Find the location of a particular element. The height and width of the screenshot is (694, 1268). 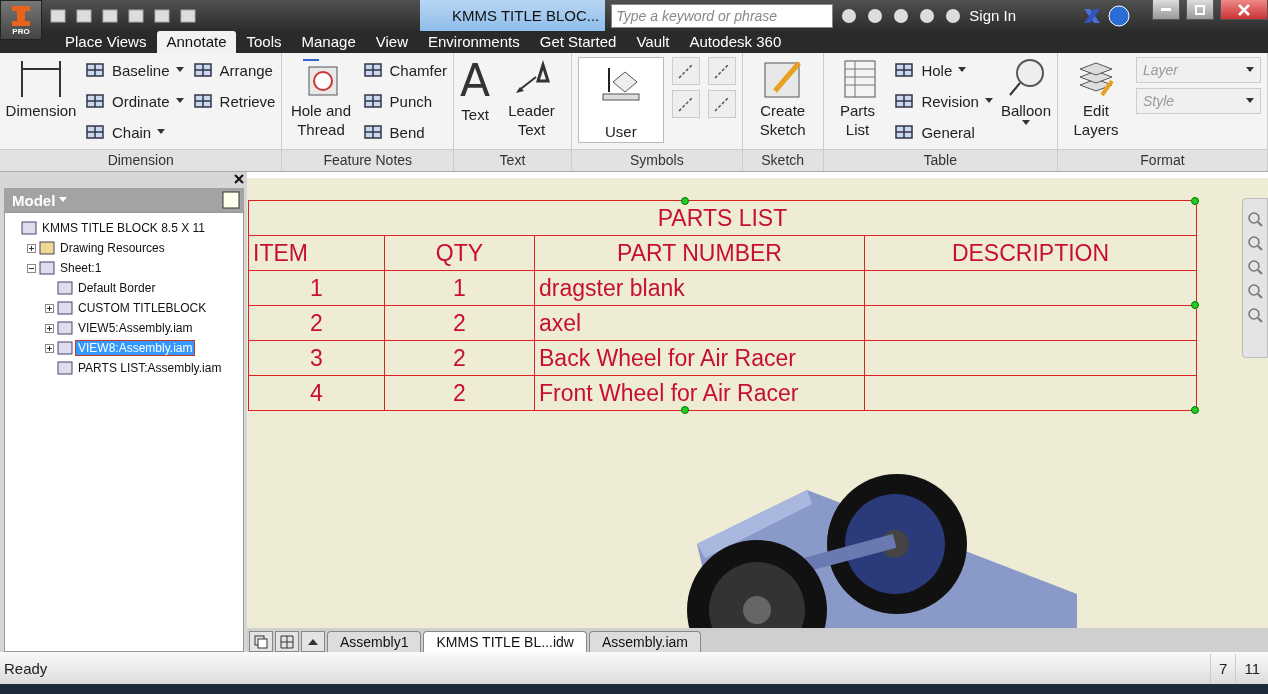

ribbon-tab: Vault is located at coordinates (653, 42).